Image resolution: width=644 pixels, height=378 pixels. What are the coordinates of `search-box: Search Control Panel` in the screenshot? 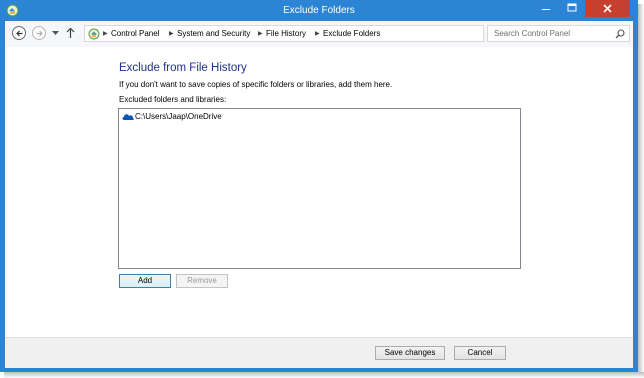 It's located at (558, 33).